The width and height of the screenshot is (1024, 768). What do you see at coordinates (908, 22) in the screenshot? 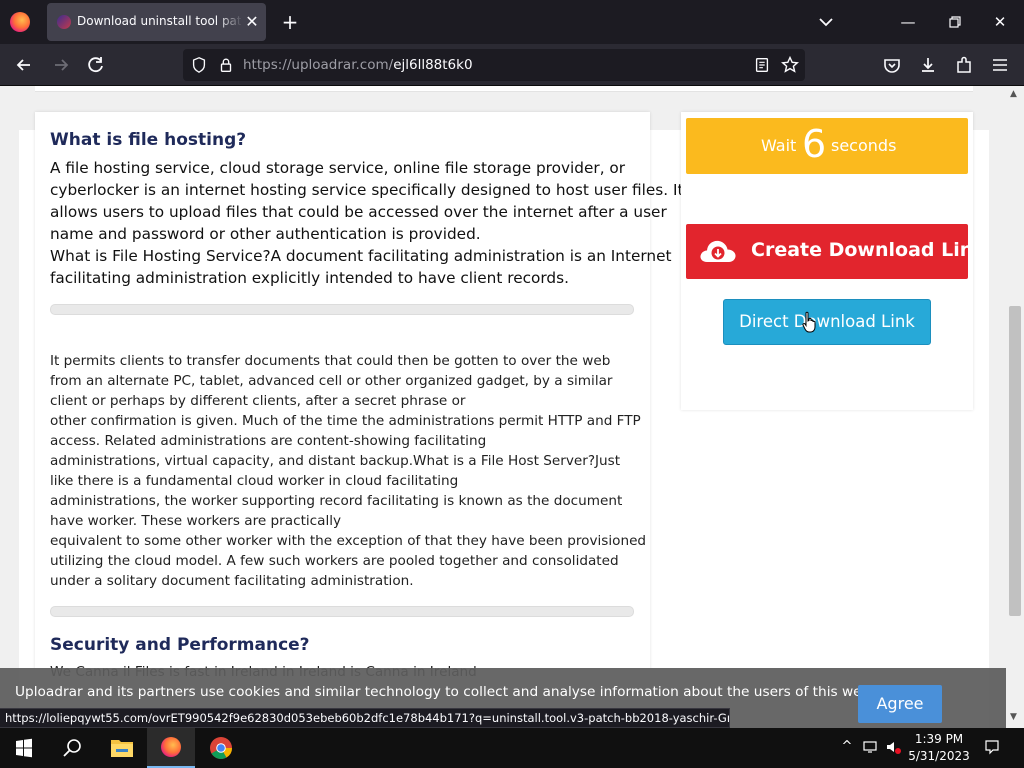
I see `minimize-icon: —` at bounding box center [908, 22].